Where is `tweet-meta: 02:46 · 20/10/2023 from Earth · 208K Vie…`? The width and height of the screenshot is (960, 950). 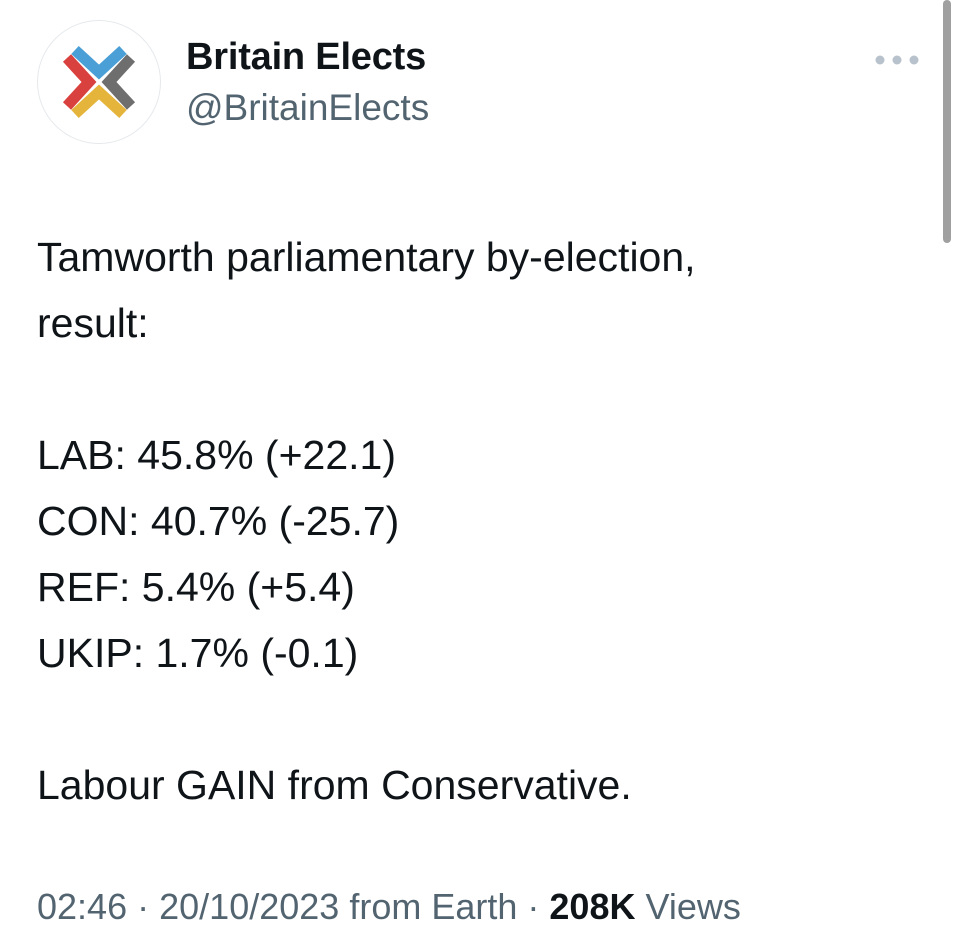 tweet-meta: 02:46 · 20/10/2023 from Earth · 208K Vie… is located at coordinates (389, 907).